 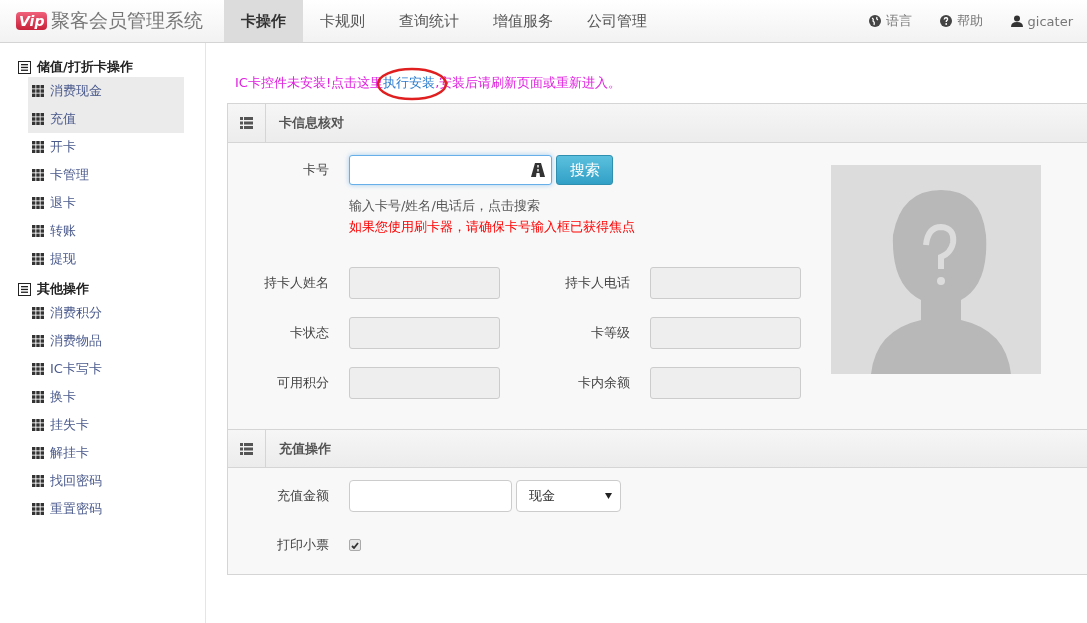 I want to click on sidebar-item: 消费物品, so click(x=106, y=341).